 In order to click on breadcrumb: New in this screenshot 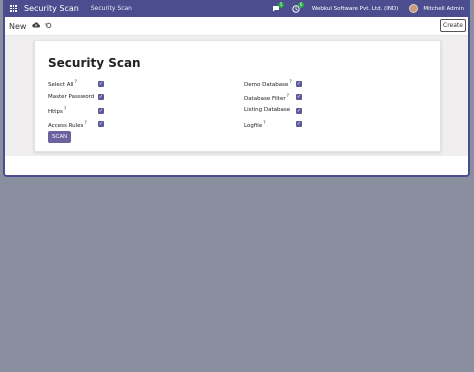, I will do `click(18, 26)`.